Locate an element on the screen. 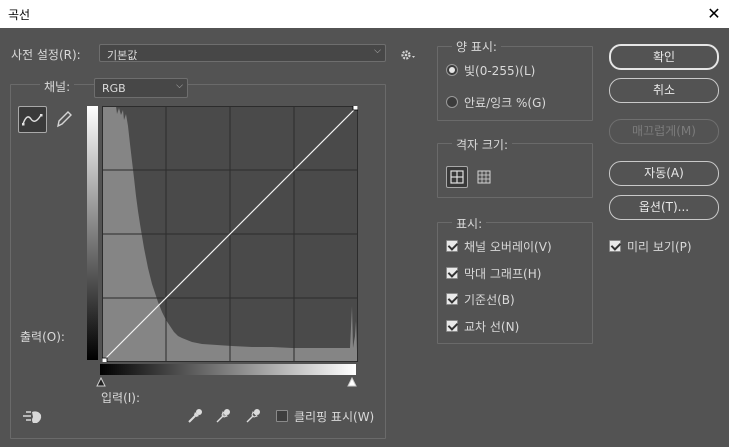 The image size is (729, 447). input-gradient-bar is located at coordinates (228, 369).